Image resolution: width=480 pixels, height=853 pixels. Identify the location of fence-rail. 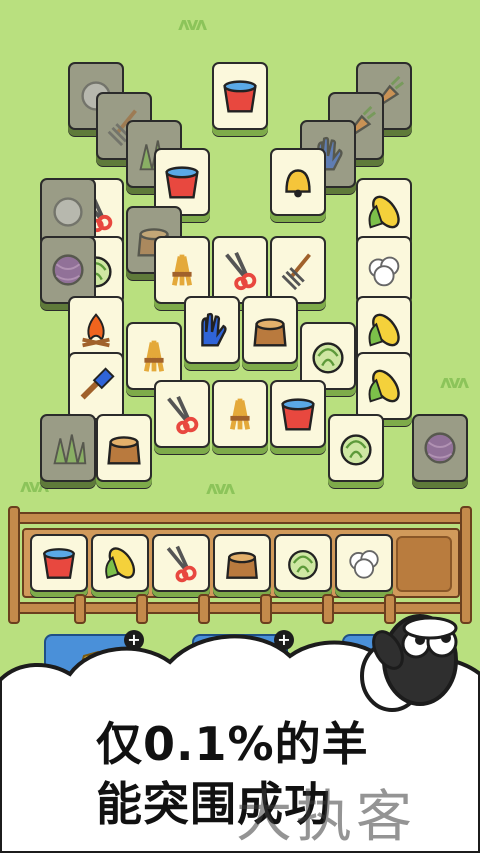
(240, 518).